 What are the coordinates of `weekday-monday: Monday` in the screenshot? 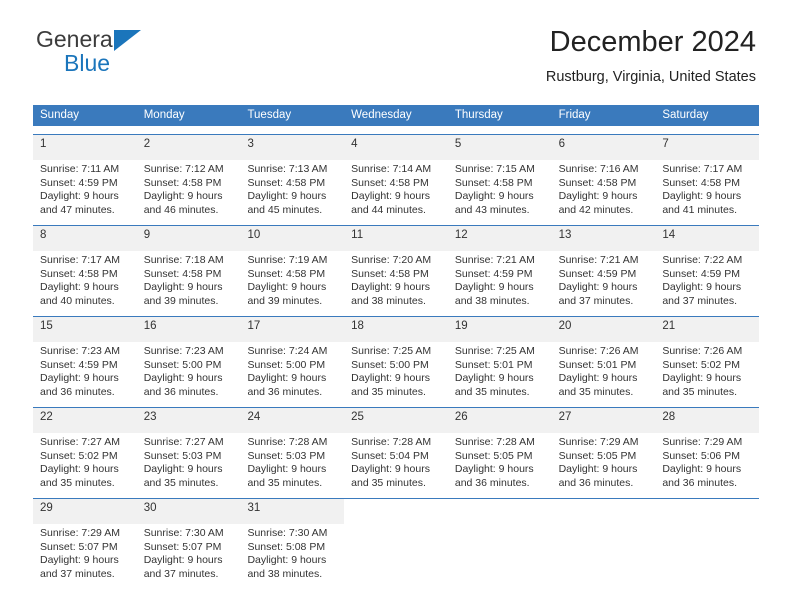 It's located at (164, 115).